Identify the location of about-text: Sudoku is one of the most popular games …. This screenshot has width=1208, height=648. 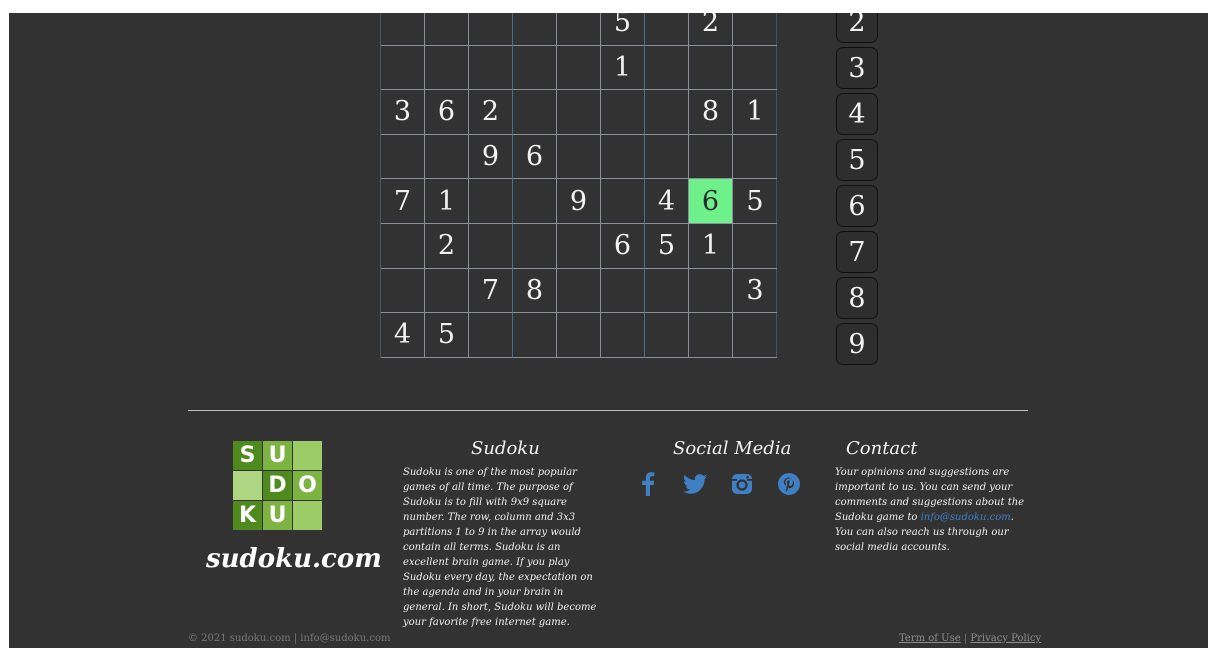
(500, 547).